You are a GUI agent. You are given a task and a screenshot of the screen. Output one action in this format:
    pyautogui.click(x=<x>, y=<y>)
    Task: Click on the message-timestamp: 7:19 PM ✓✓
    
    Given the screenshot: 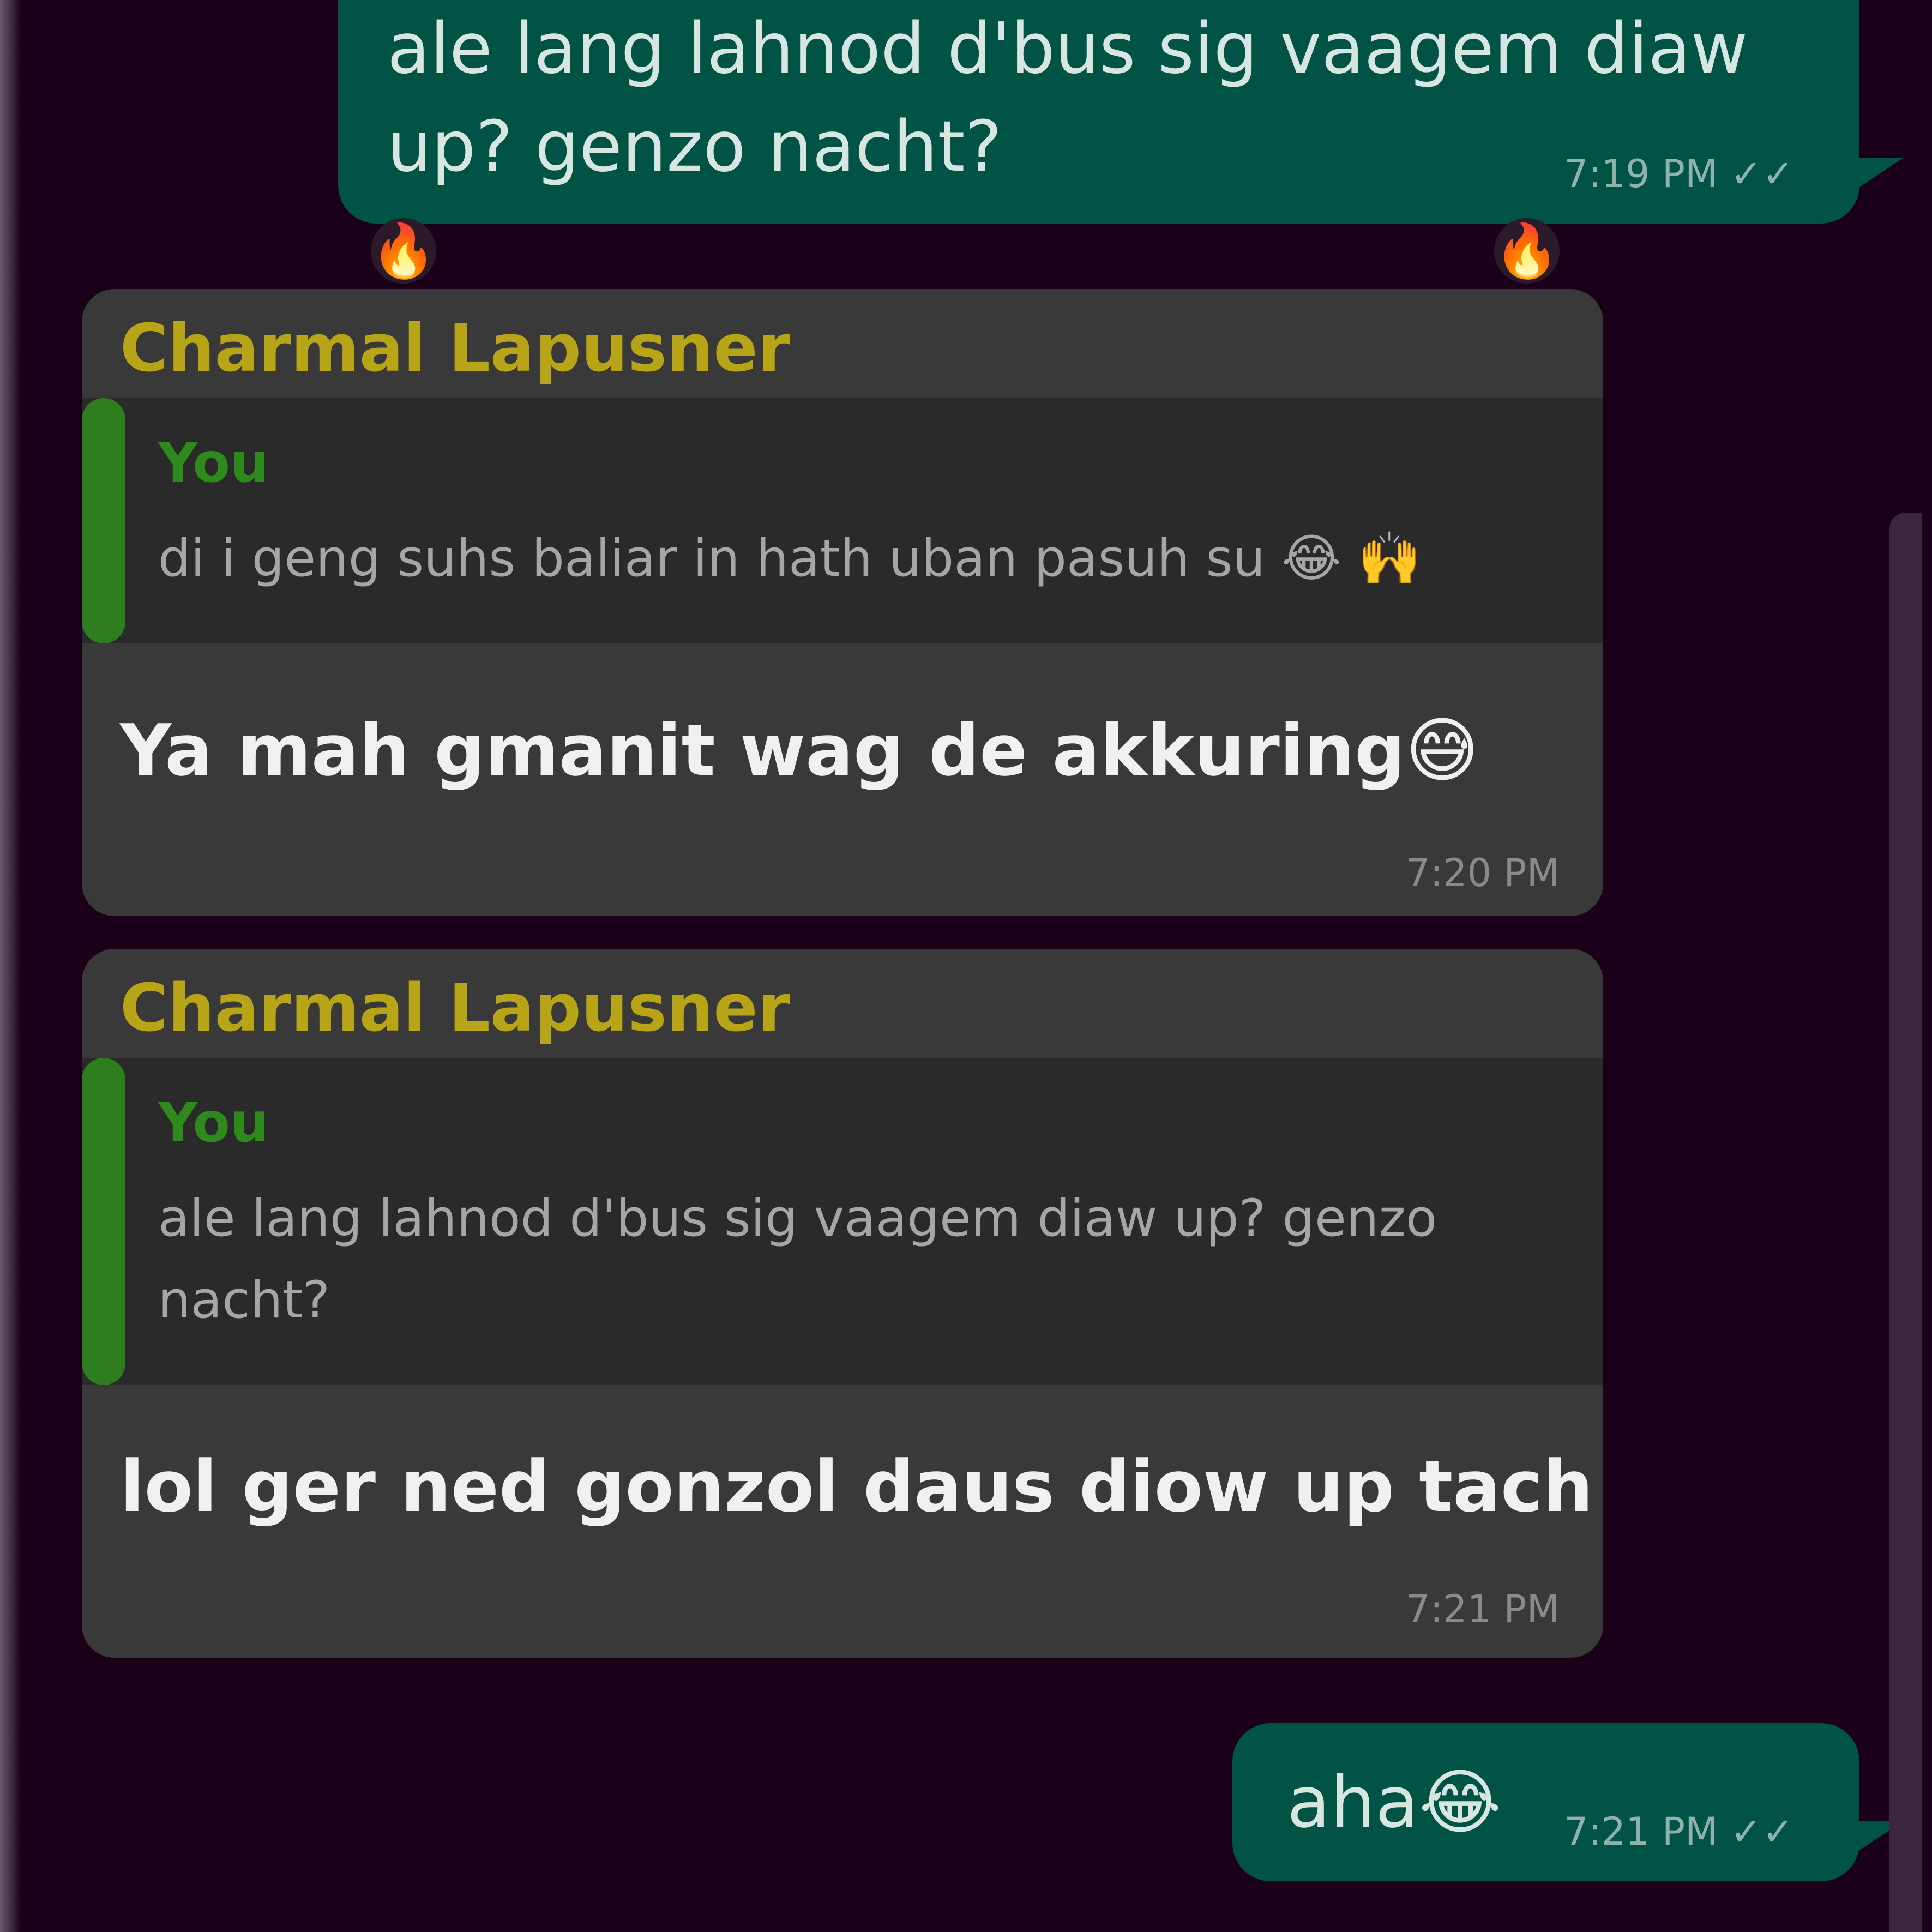 What is the action you would take?
    pyautogui.click(x=1679, y=174)
    